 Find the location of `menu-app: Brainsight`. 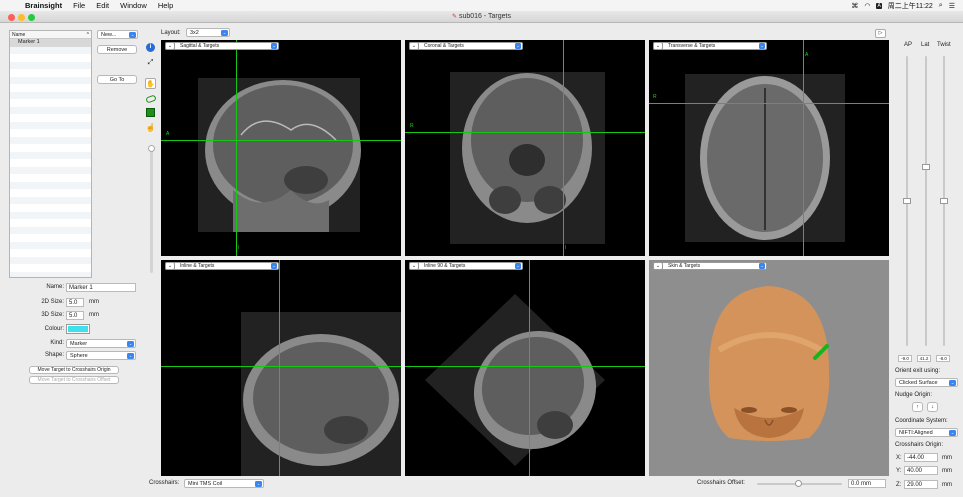

menu-app: Brainsight is located at coordinates (43, 5).